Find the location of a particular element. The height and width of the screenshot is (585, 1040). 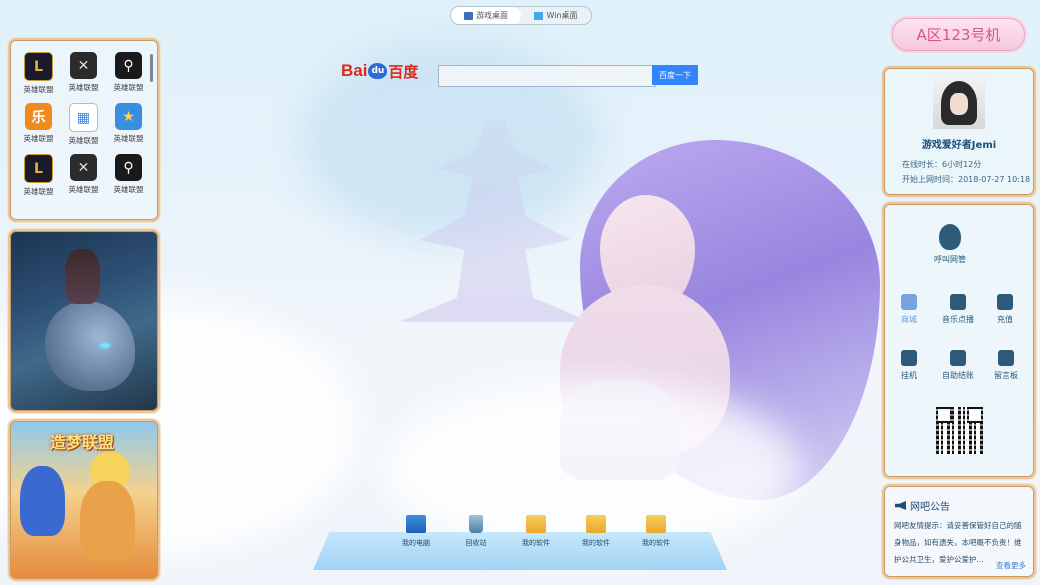

game-logo: 造梦联盟 is located at coordinates (82, 442).